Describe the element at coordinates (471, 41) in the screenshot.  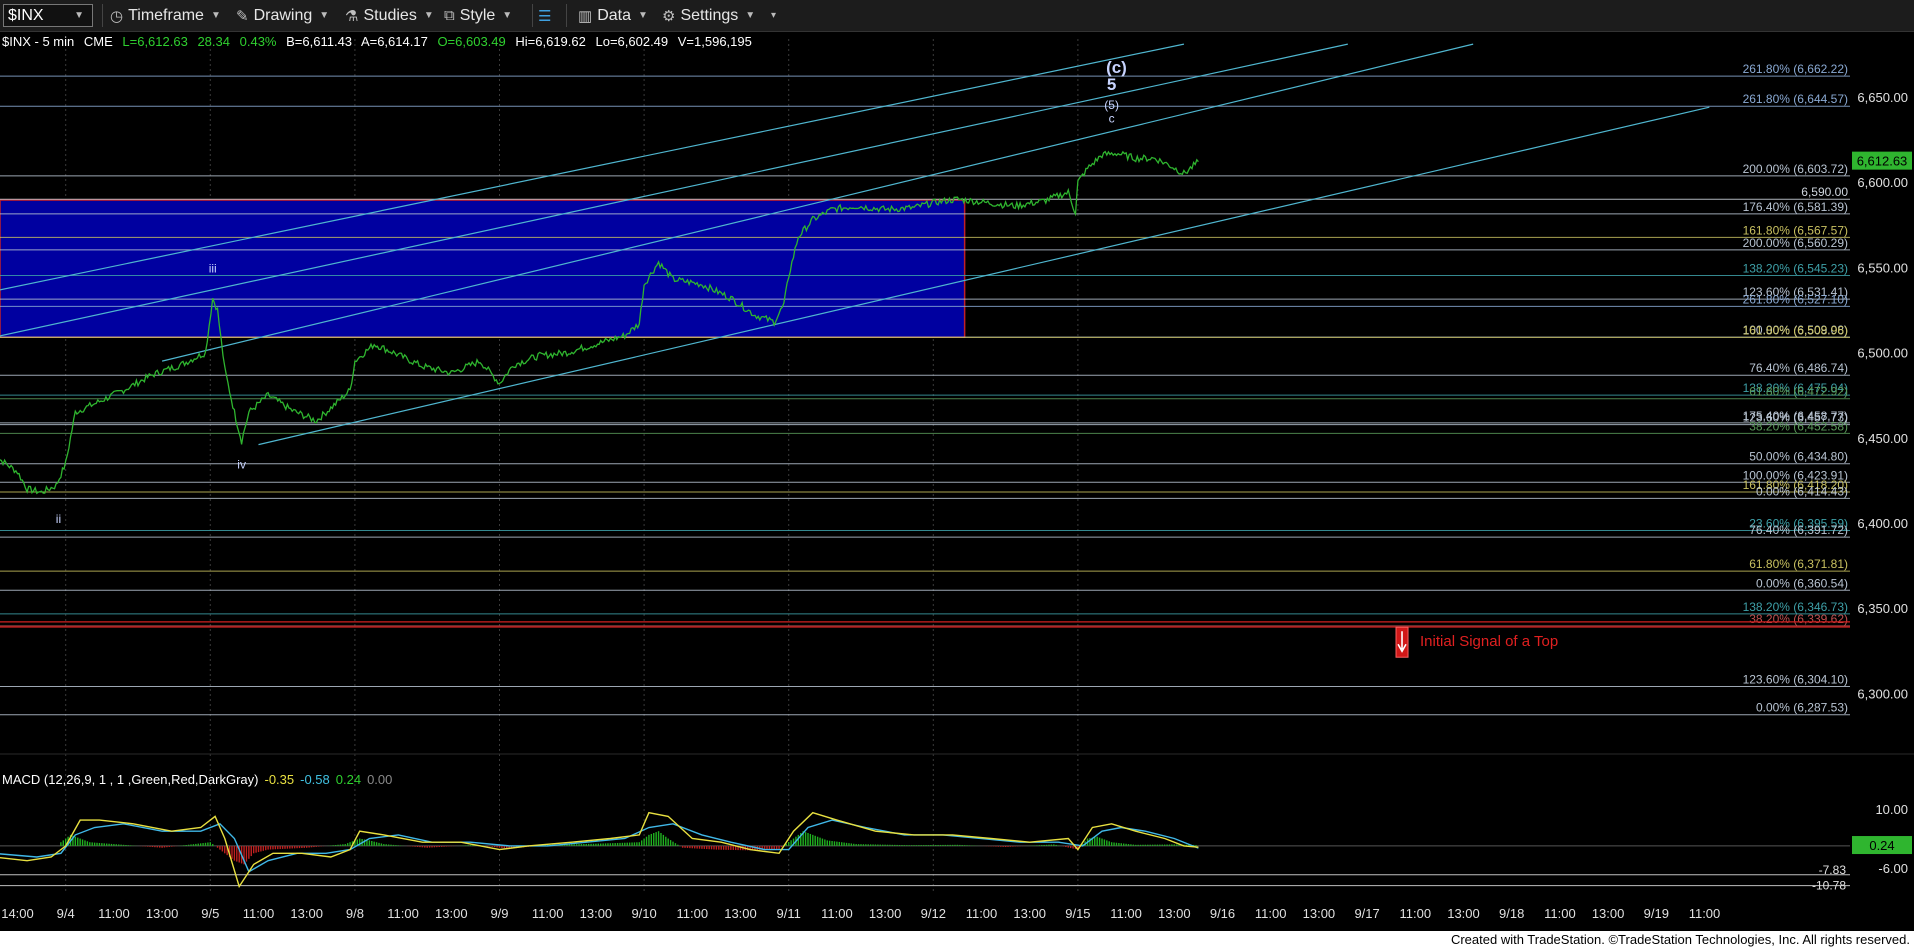
I see `header-open: O=6,603.49` at that location.